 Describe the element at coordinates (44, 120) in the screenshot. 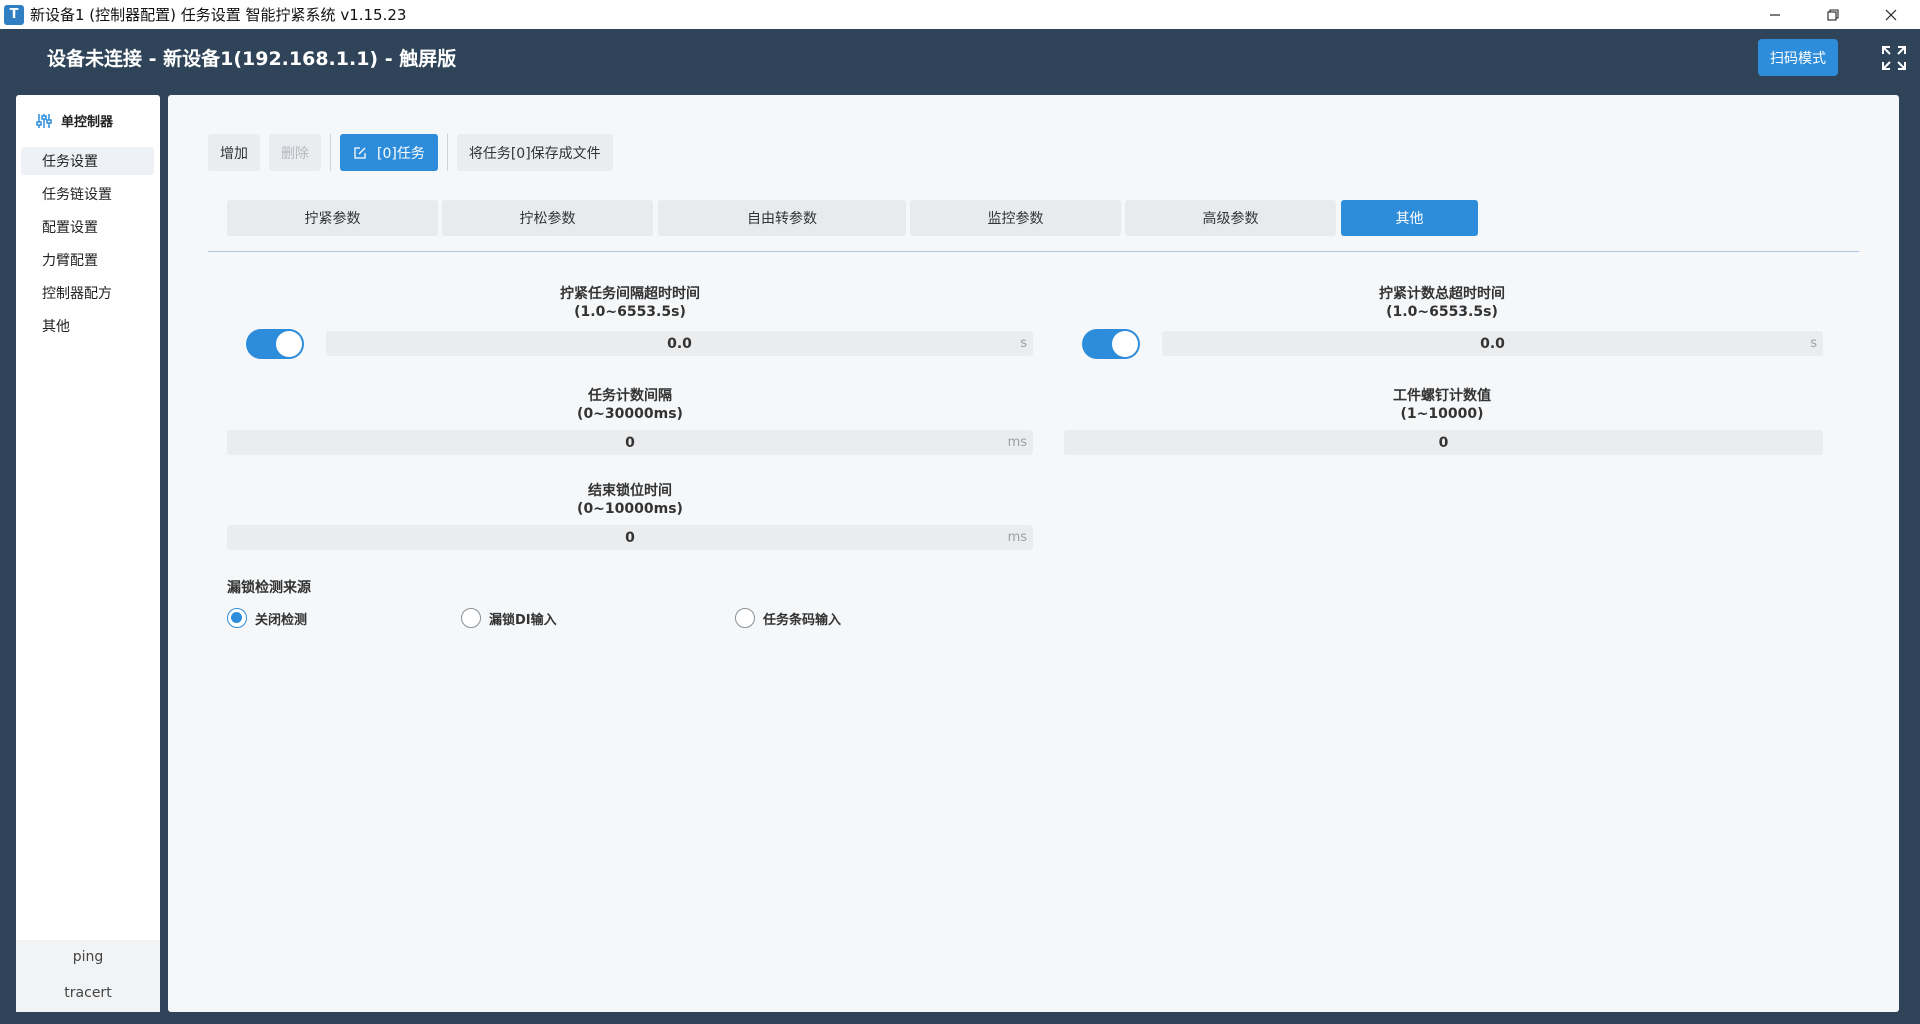

I see `sliders-icon` at that location.